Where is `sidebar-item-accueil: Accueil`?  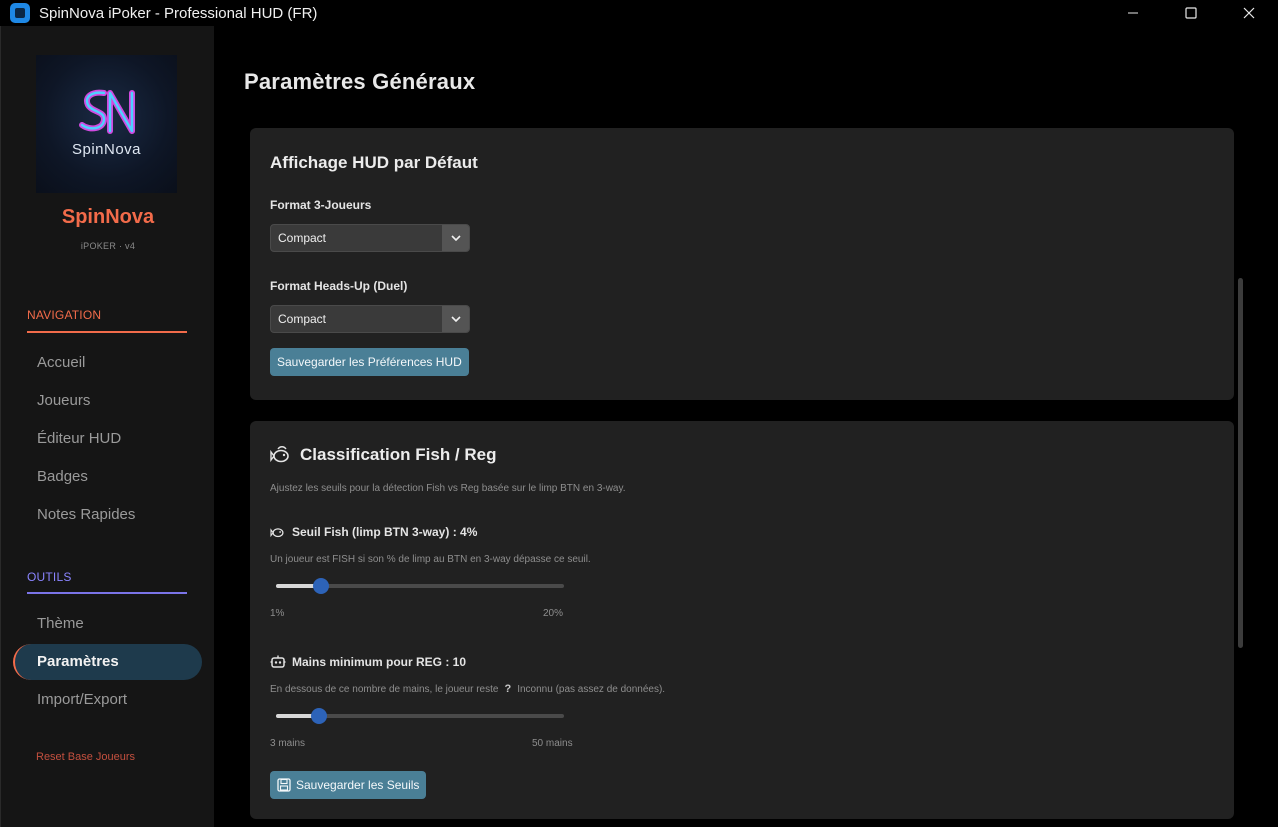
sidebar-item-accueil: Accueil is located at coordinates (61, 362).